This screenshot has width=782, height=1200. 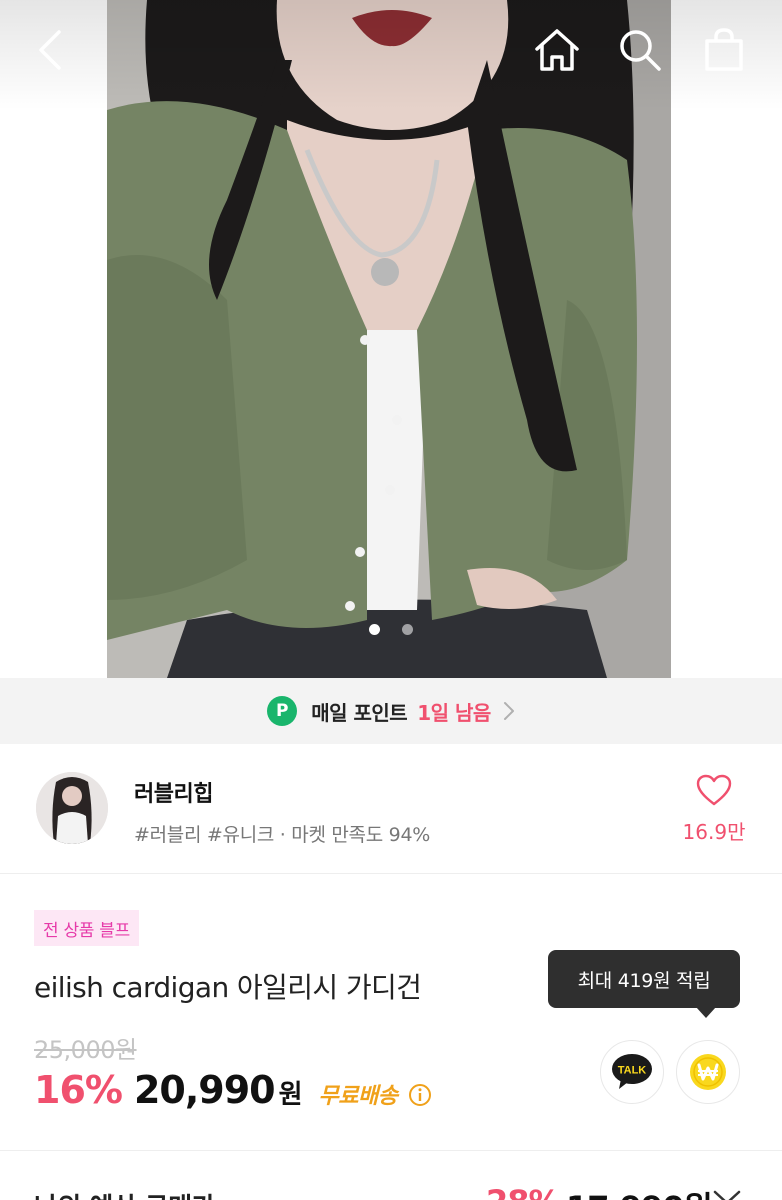 I want to click on pagination-dot, so click(x=407, y=629).